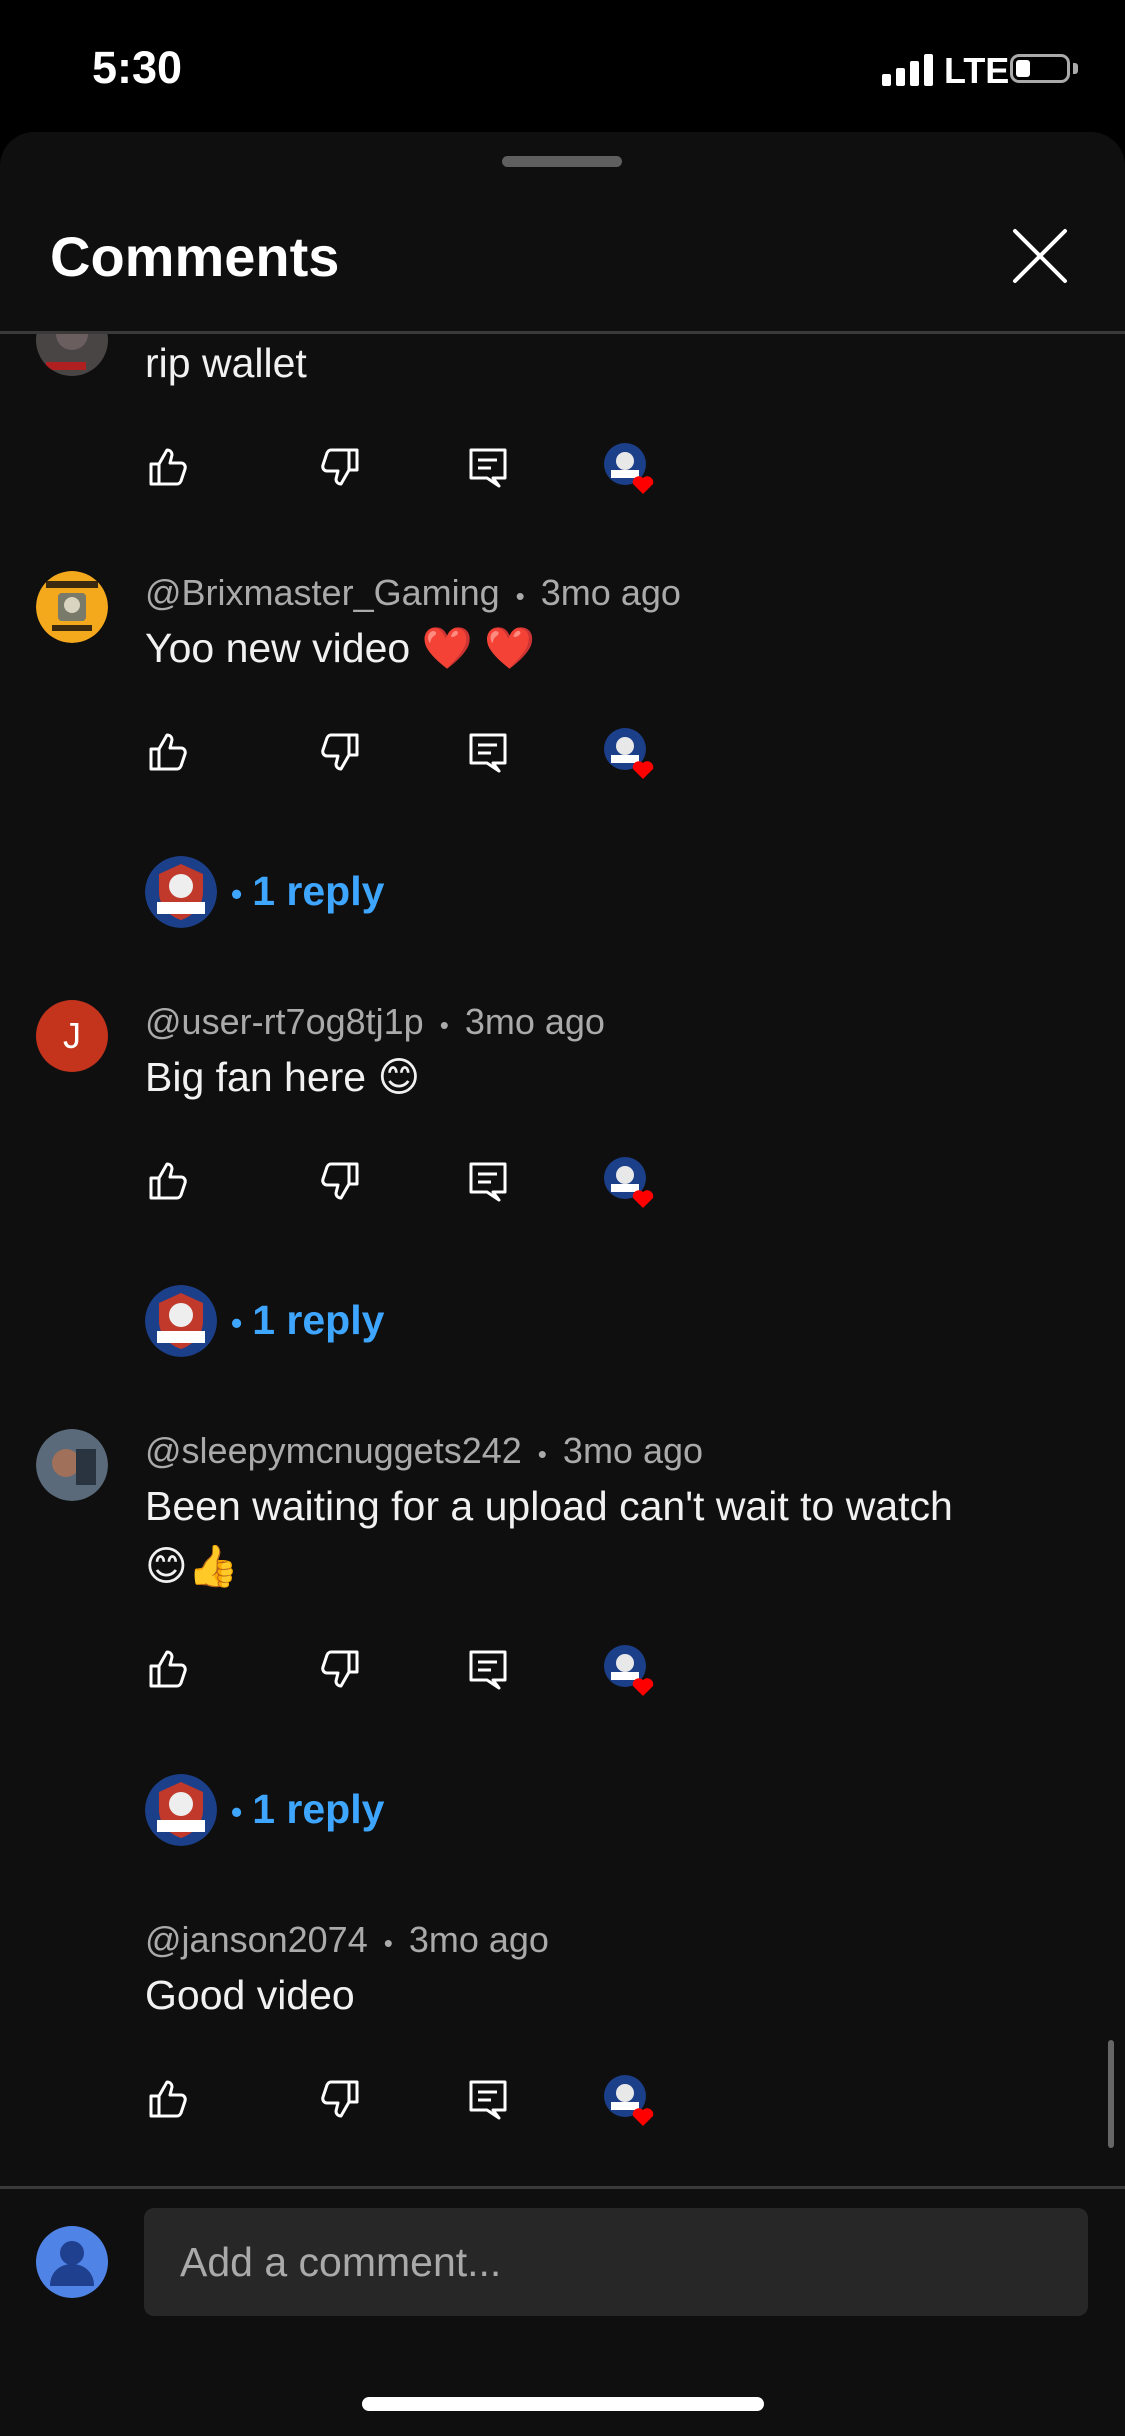 The image size is (1125, 2436). I want to click on scrollbar, so click(1111, 2094).